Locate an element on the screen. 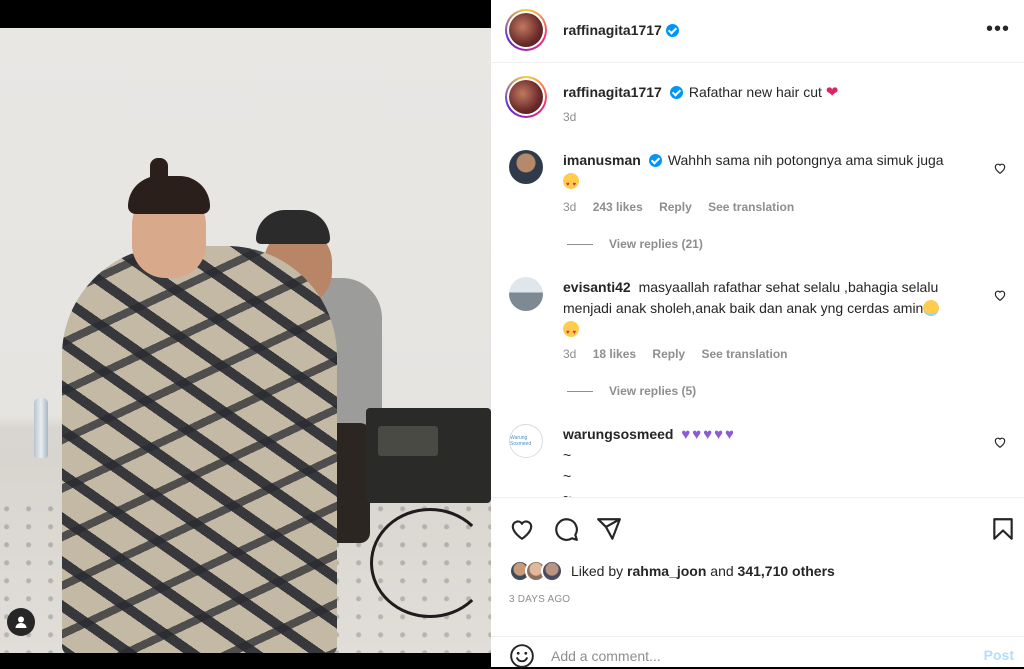 This screenshot has height=669, width=1024. comment-meta: 3d 18 likes Reply See translation is located at coordinates (681, 354).